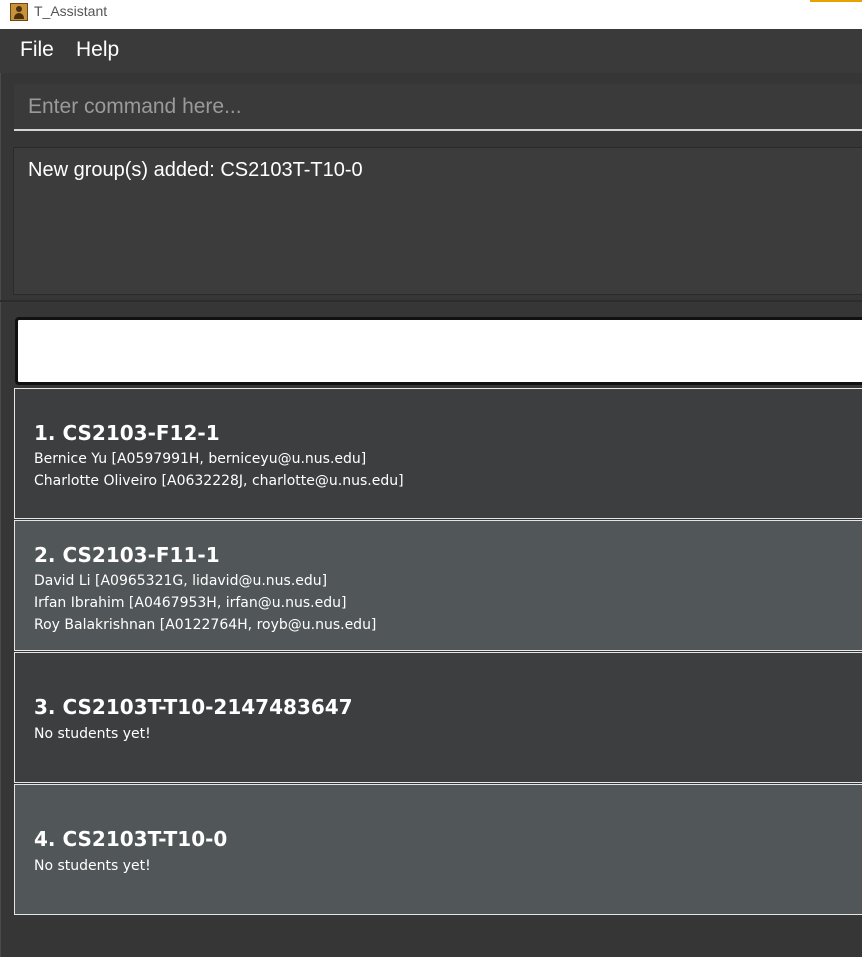 The width and height of the screenshot is (862, 957). What do you see at coordinates (71, 11) in the screenshot?
I see `window-title: T_Assistant` at bounding box center [71, 11].